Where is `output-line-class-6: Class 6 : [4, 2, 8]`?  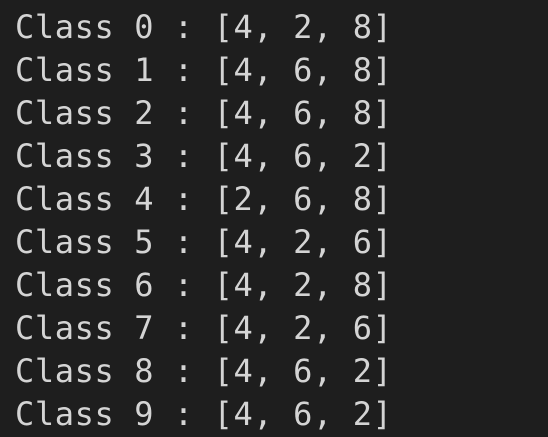
output-line-class-6: Class 6 : [4, 2, 8] is located at coordinates (204, 285).